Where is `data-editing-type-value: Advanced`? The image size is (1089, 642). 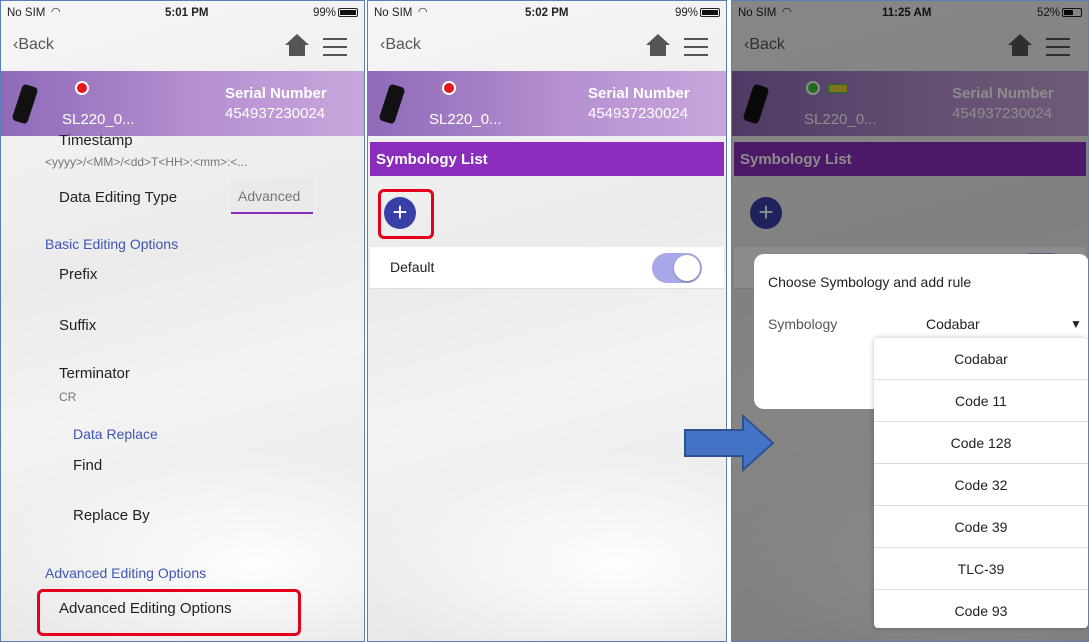
data-editing-type-value: Advanced is located at coordinates (269, 196).